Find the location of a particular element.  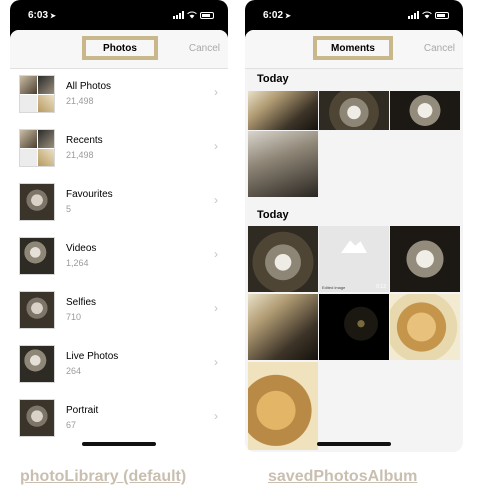

nav-title-highlight: Photos is located at coordinates (120, 48).